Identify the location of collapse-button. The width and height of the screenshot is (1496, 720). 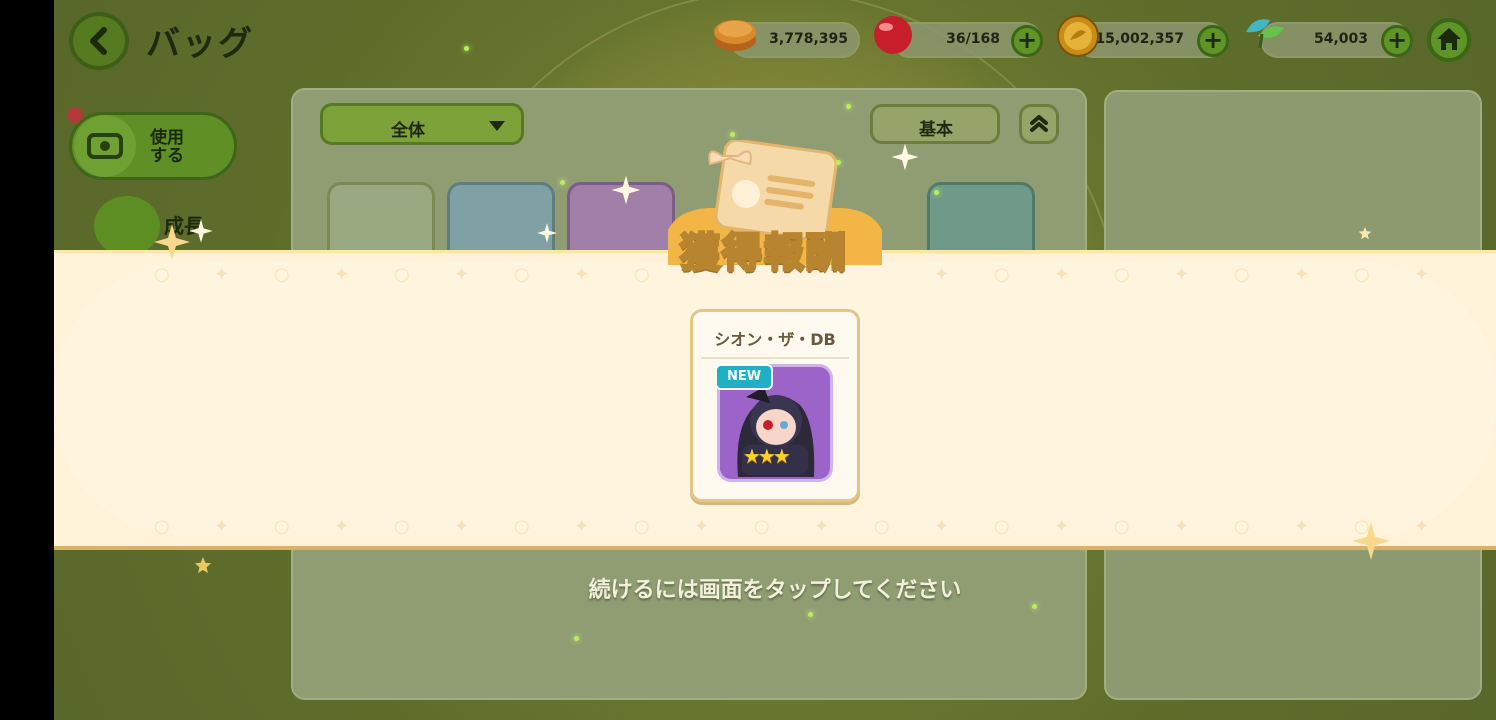
(1039, 124).